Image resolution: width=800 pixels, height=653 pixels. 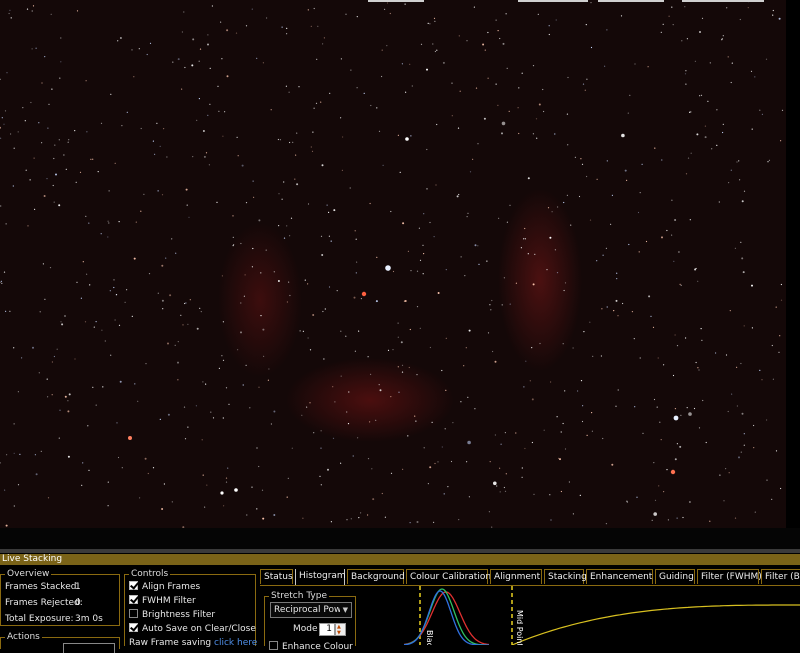 I want to click on raw-saving-link: click here, so click(x=235, y=643).